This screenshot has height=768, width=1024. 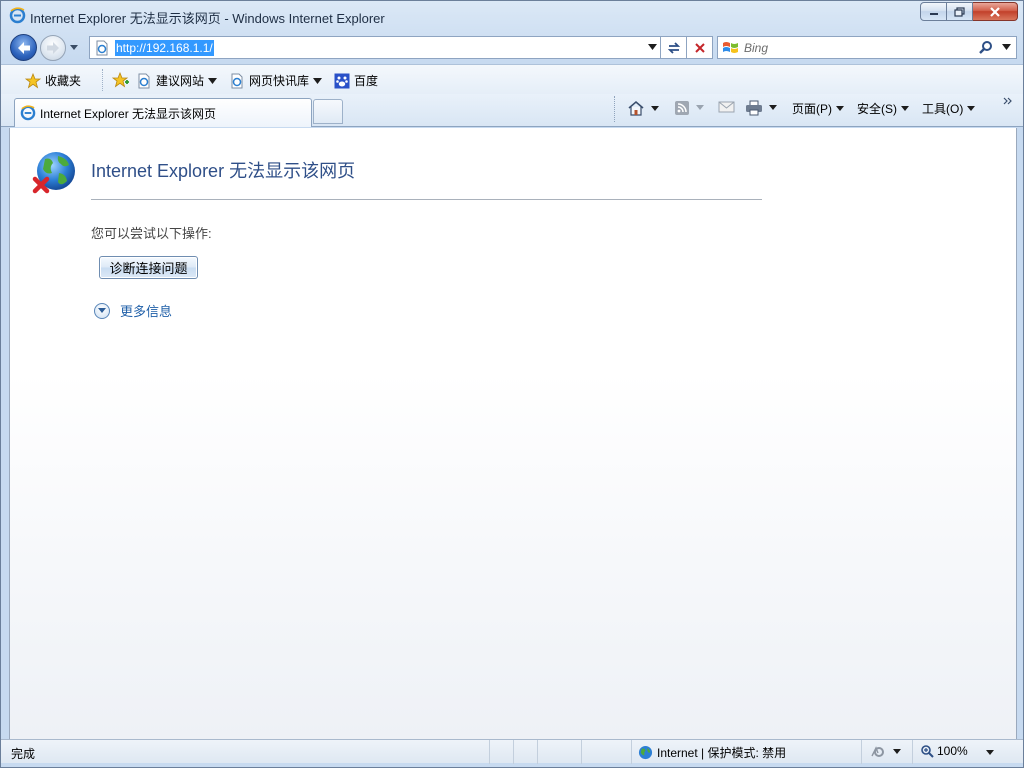 I want to click on tab-current: Internet Explorer 无法显示该网页, so click(x=163, y=112).